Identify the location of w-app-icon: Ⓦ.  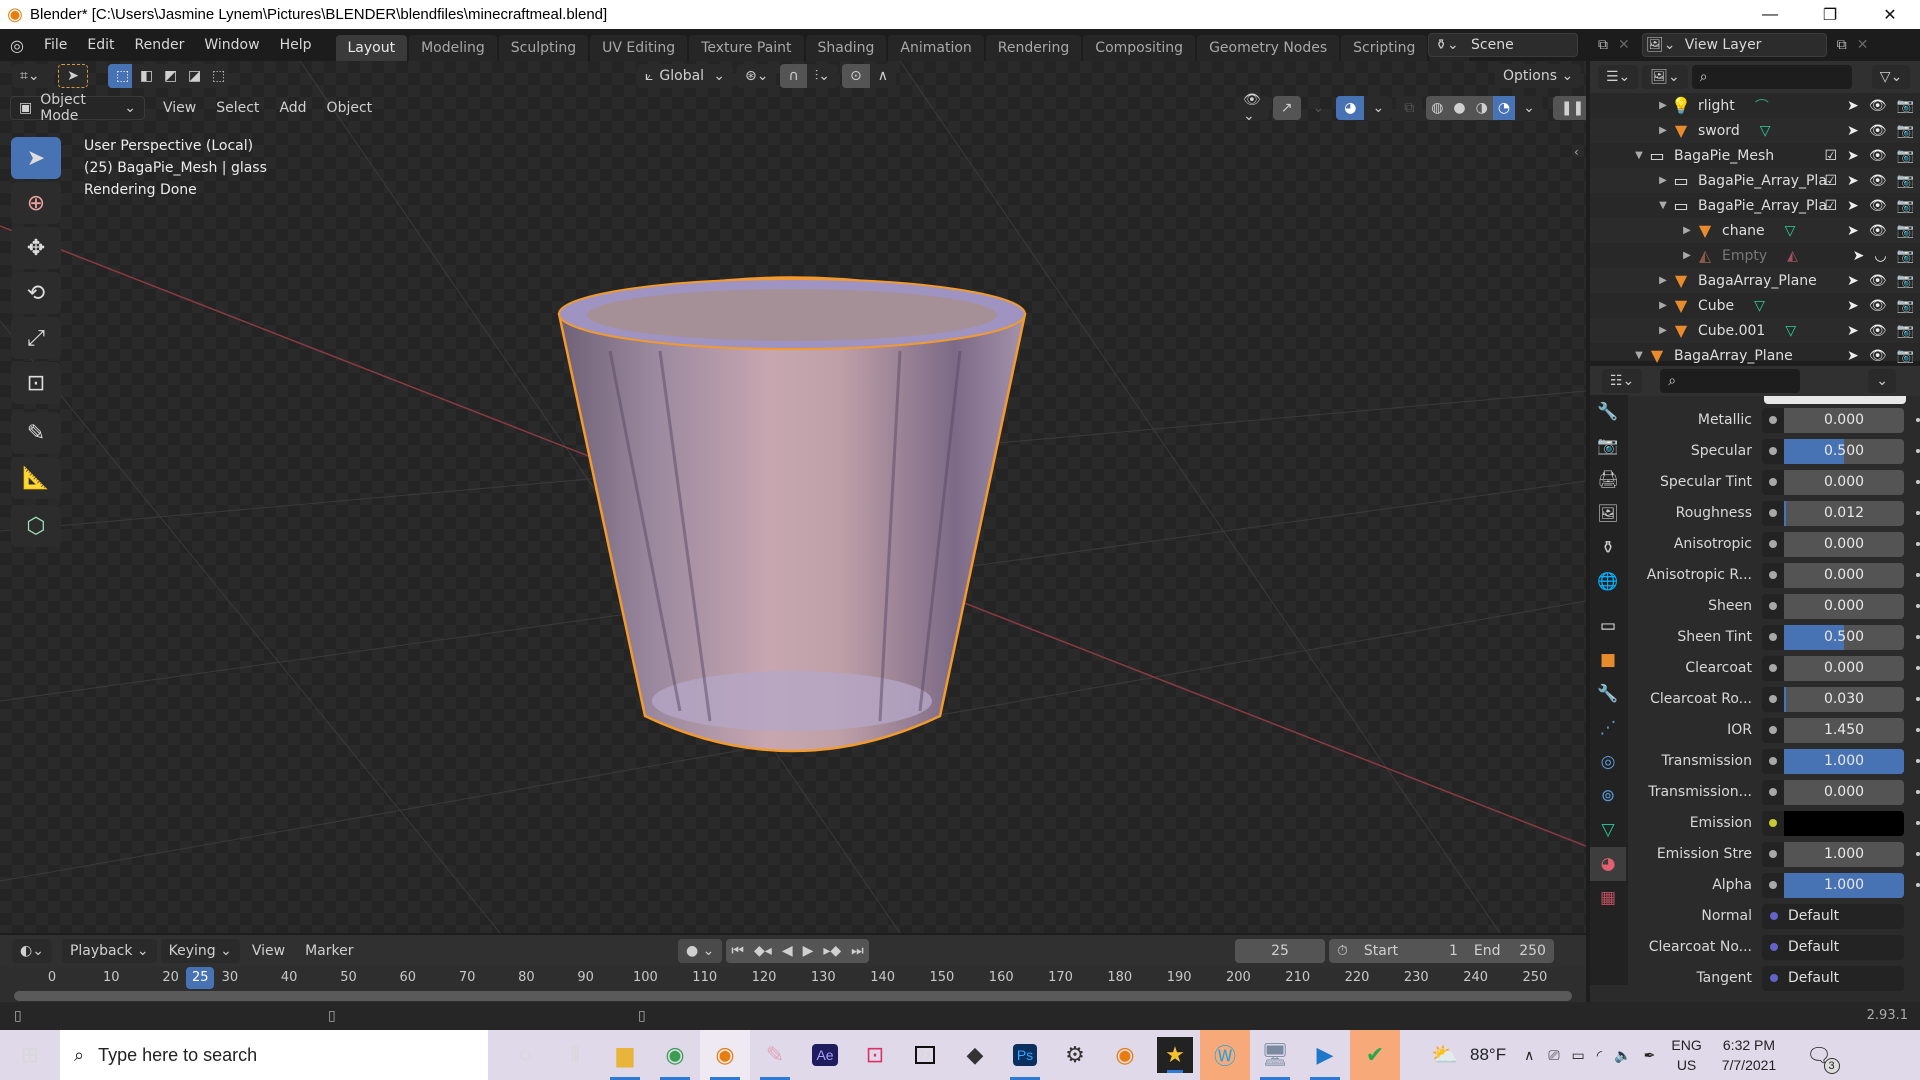
(1225, 1055).